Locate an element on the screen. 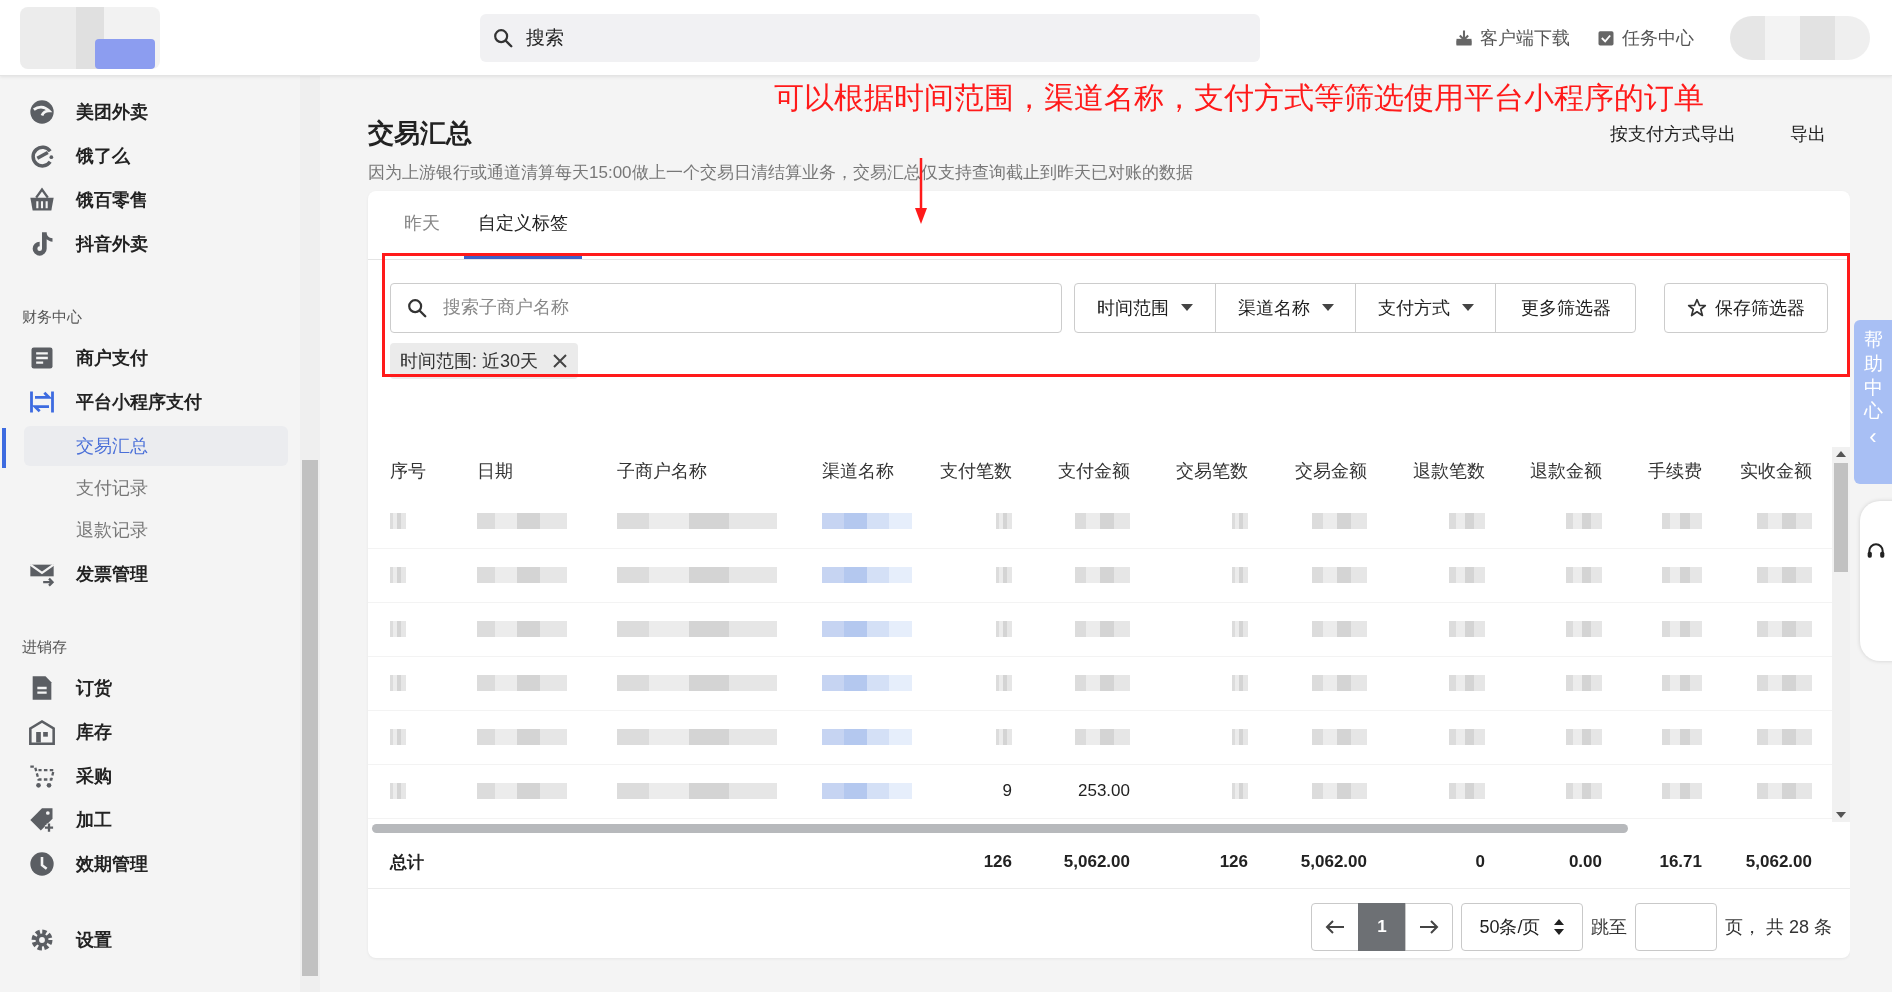 This screenshot has width=1892, height=992. scrollbar-thumb is located at coordinates (1841, 517).